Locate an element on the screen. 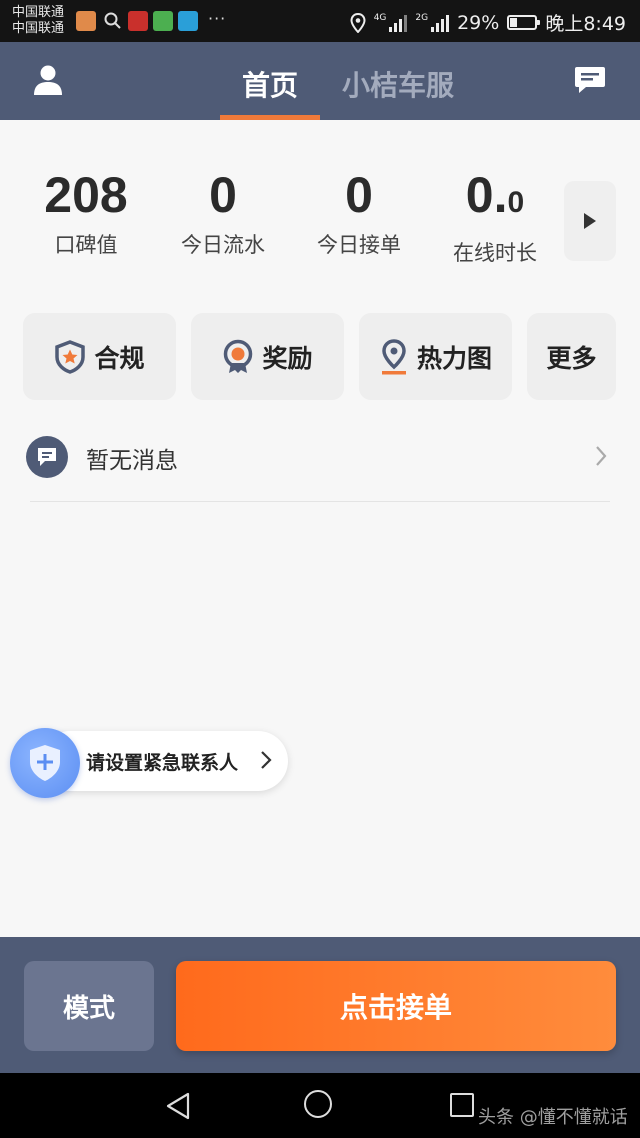  app-header: 首页 小桔车服 is located at coordinates (320, 81).